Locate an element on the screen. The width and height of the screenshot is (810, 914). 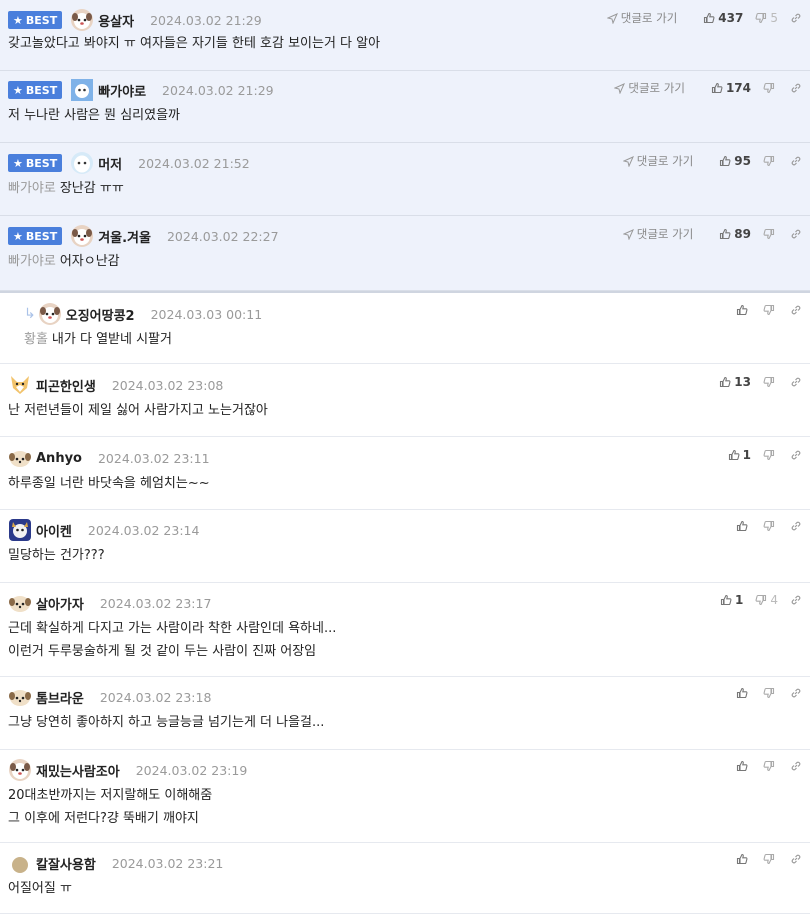
comment-header: ★ BEST 머저 2024.03.02 21:52 is located at coordinates (129, 163).